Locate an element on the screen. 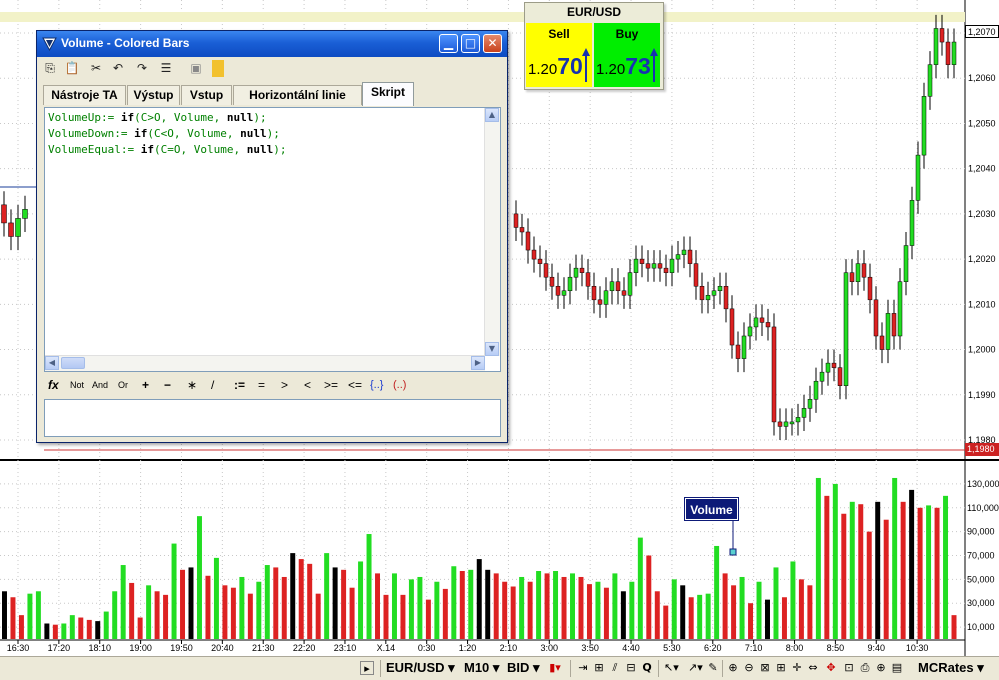 This screenshot has height=680, width=999. minimize-button: ▁ is located at coordinates (448, 43).